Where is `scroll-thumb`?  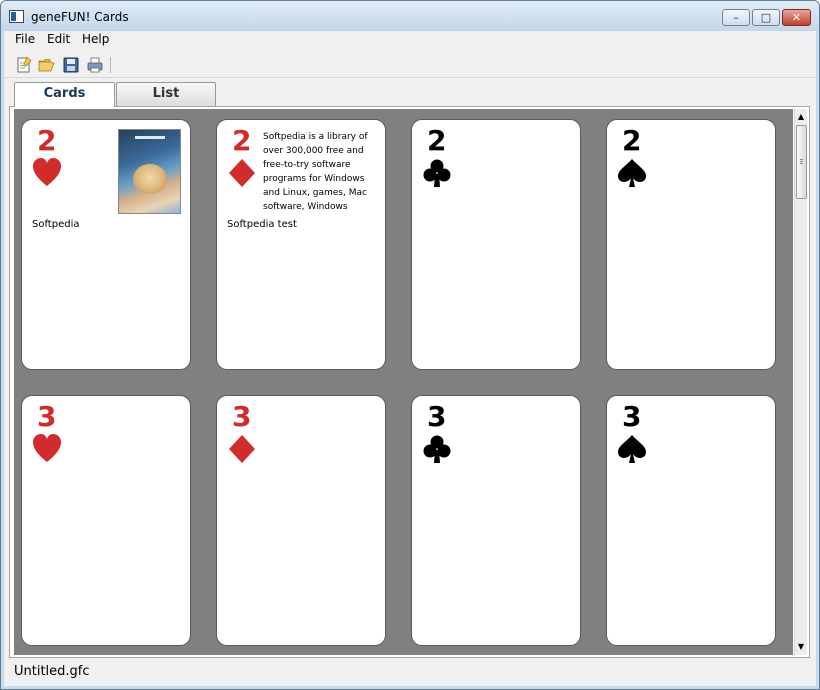 scroll-thumb is located at coordinates (801, 162).